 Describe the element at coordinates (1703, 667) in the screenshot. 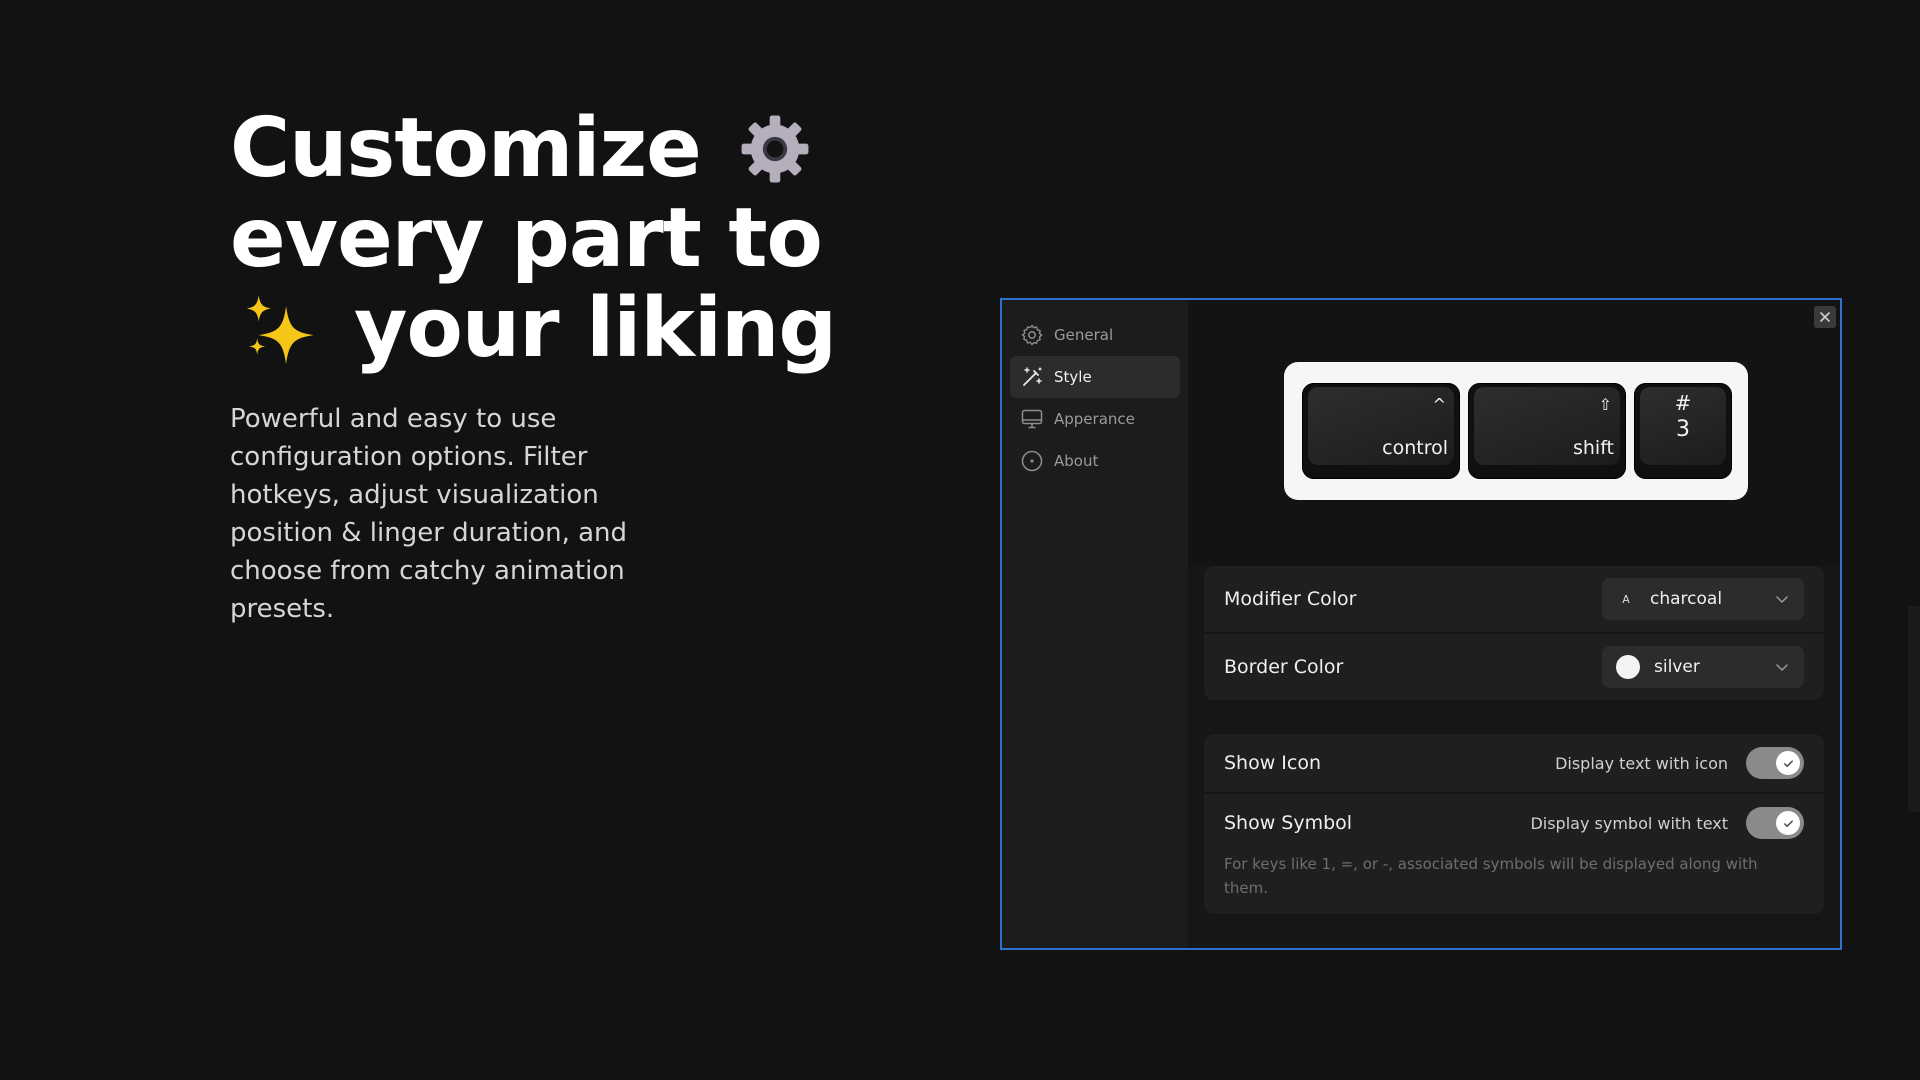

I see `border-color-select: silver` at that location.